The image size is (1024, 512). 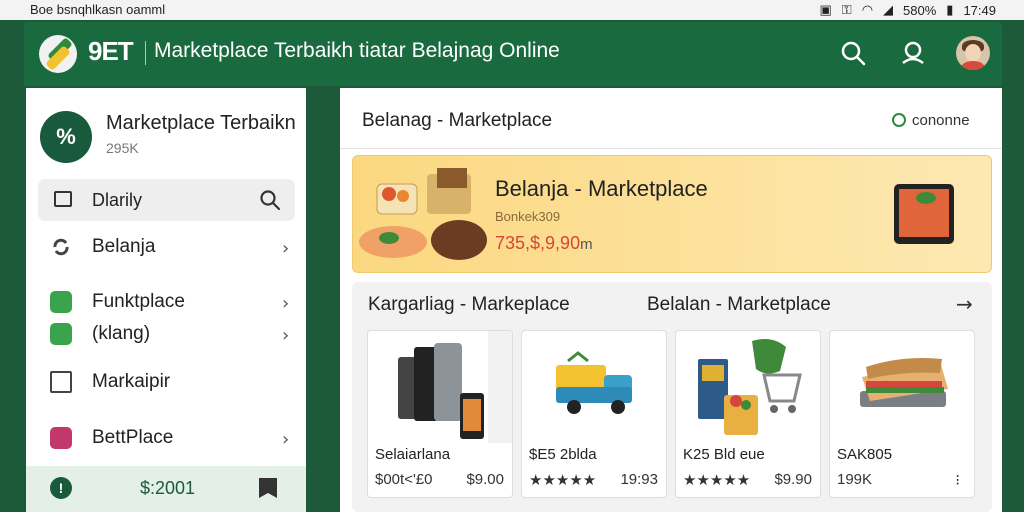 I want to click on section-title-right: Belalan - Marketplace, so click(x=739, y=304).